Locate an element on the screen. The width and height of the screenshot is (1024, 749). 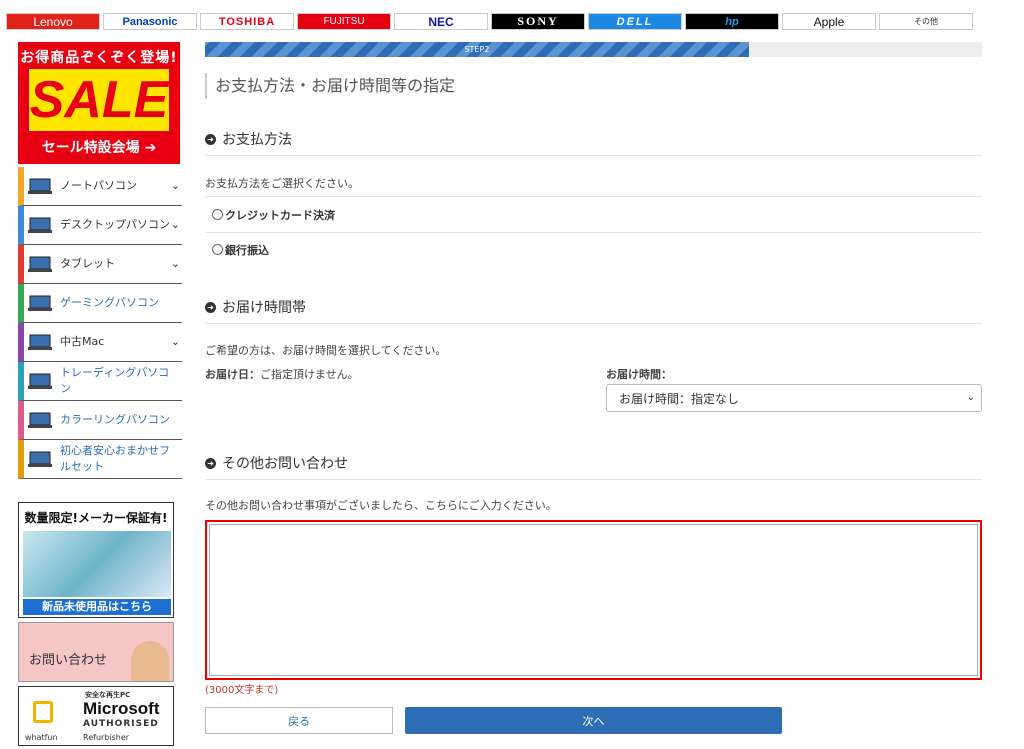
brand-その他-link: その他 is located at coordinates (926, 21).